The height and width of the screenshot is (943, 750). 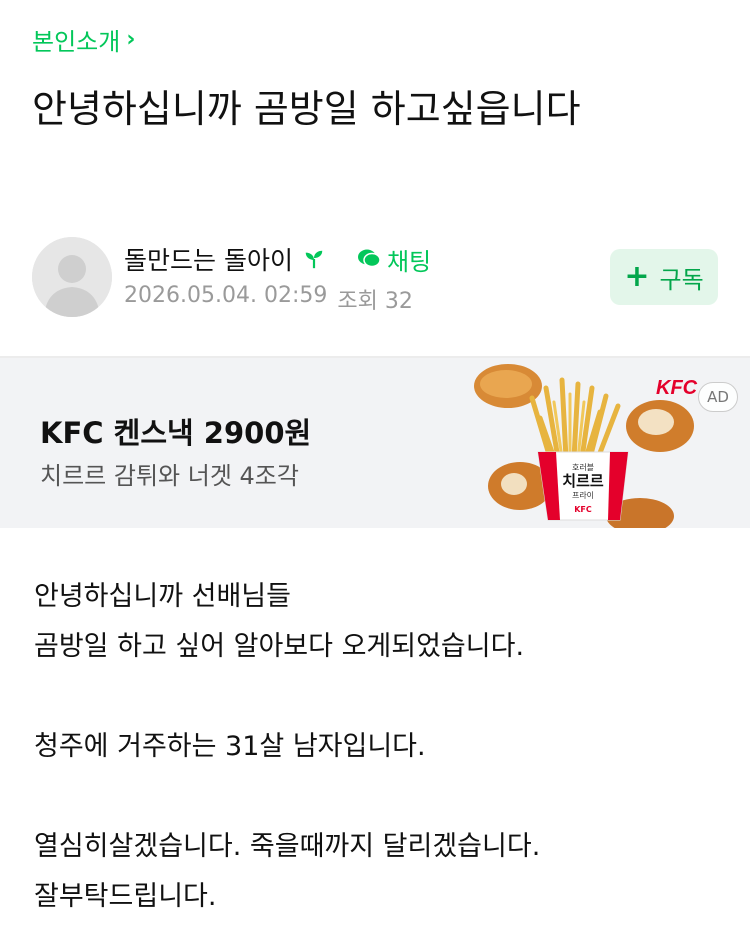 What do you see at coordinates (279, 646) in the screenshot?
I see `body-line: 곰방일 하고 싶어 알아보다 오게되었습니다.` at bounding box center [279, 646].